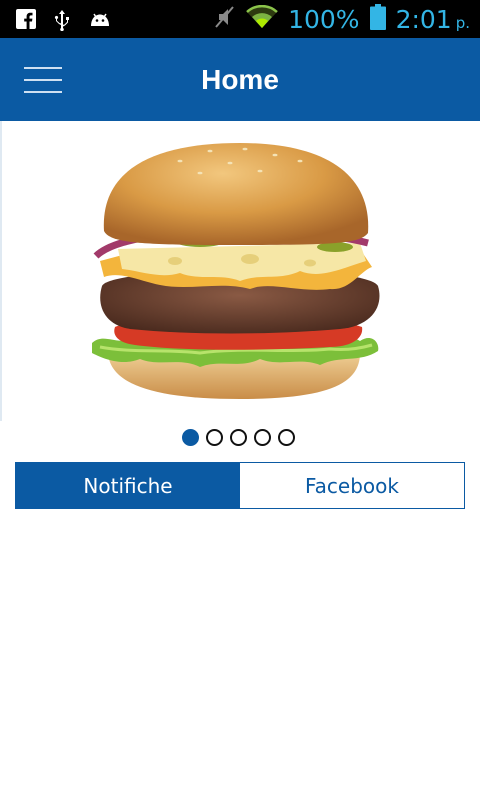 Image resolution: width=480 pixels, height=800 pixels. I want to click on carousel-pagination, so click(238, 437).